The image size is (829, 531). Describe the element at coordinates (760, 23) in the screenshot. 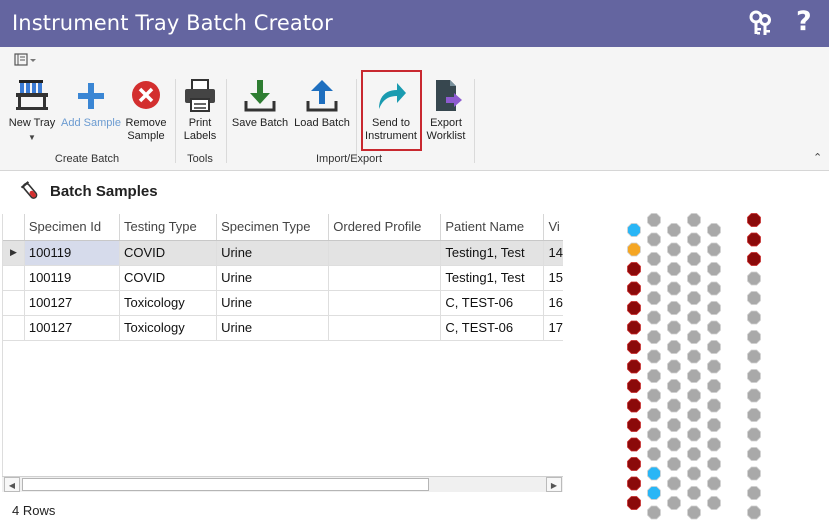

I see `keys-icon` at that location.